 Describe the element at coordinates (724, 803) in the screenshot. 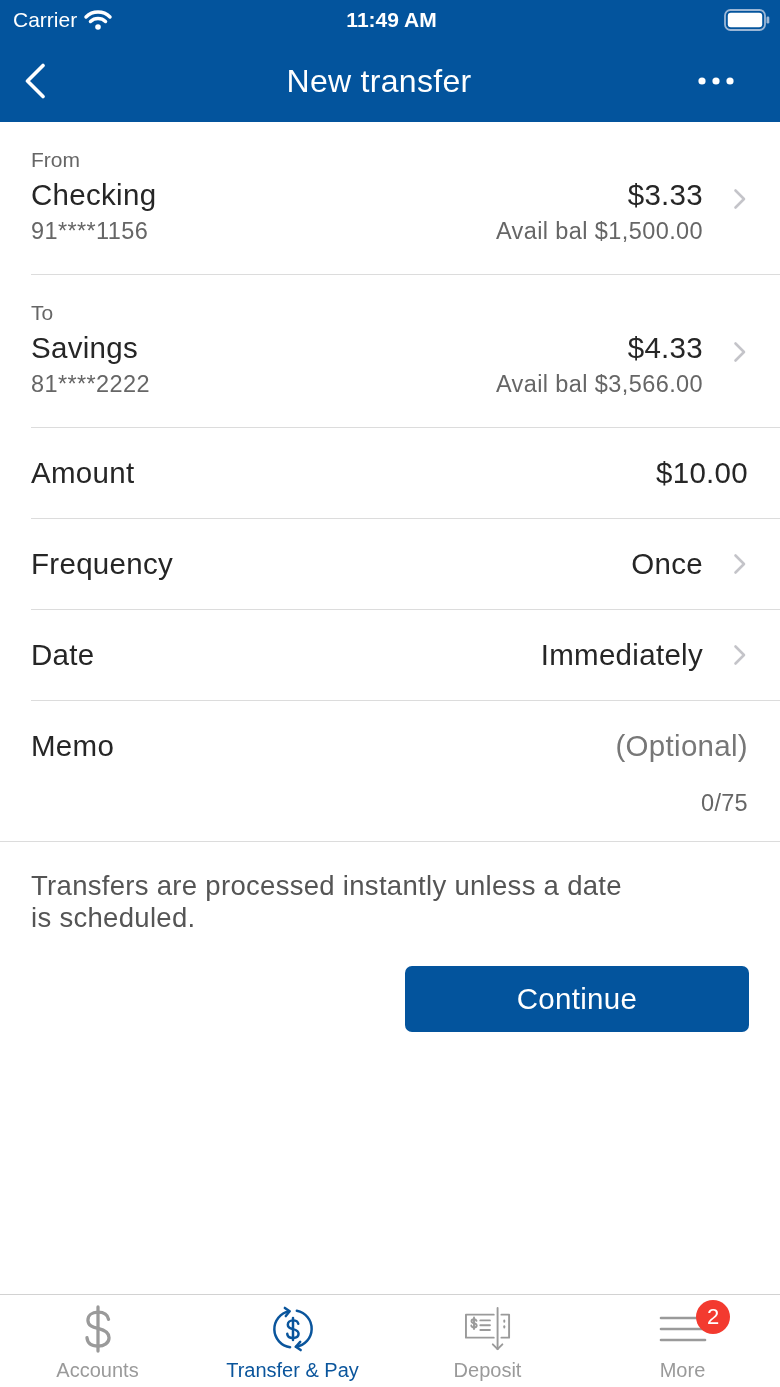

I see `character-counter: 0/75` at that location.